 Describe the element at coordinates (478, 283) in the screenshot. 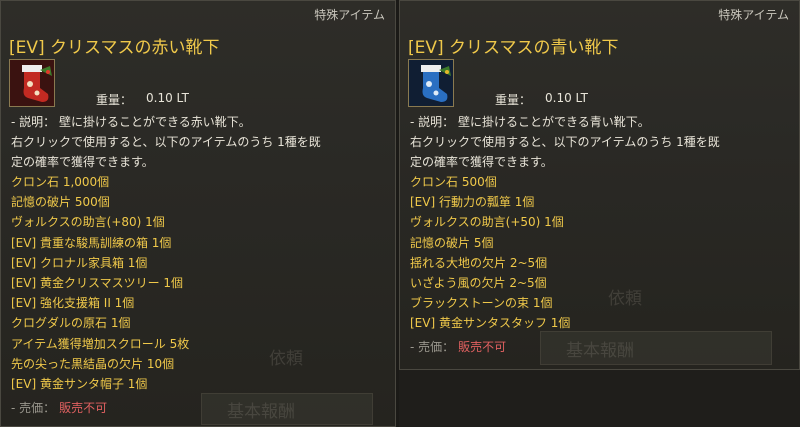

I see `reward-item: いざよう風の欠片 2~5個` at that location.